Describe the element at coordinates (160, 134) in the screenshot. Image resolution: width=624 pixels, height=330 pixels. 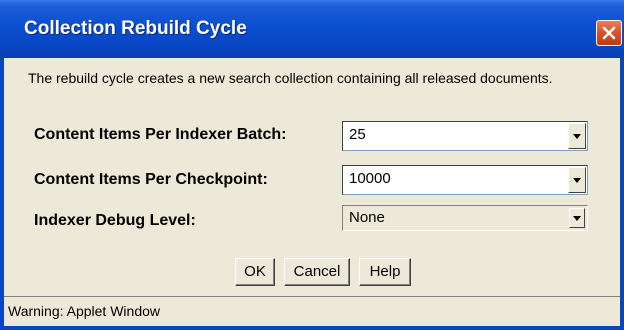
I see `batch-label: Content Items Per Indexer Batch:` at that location.